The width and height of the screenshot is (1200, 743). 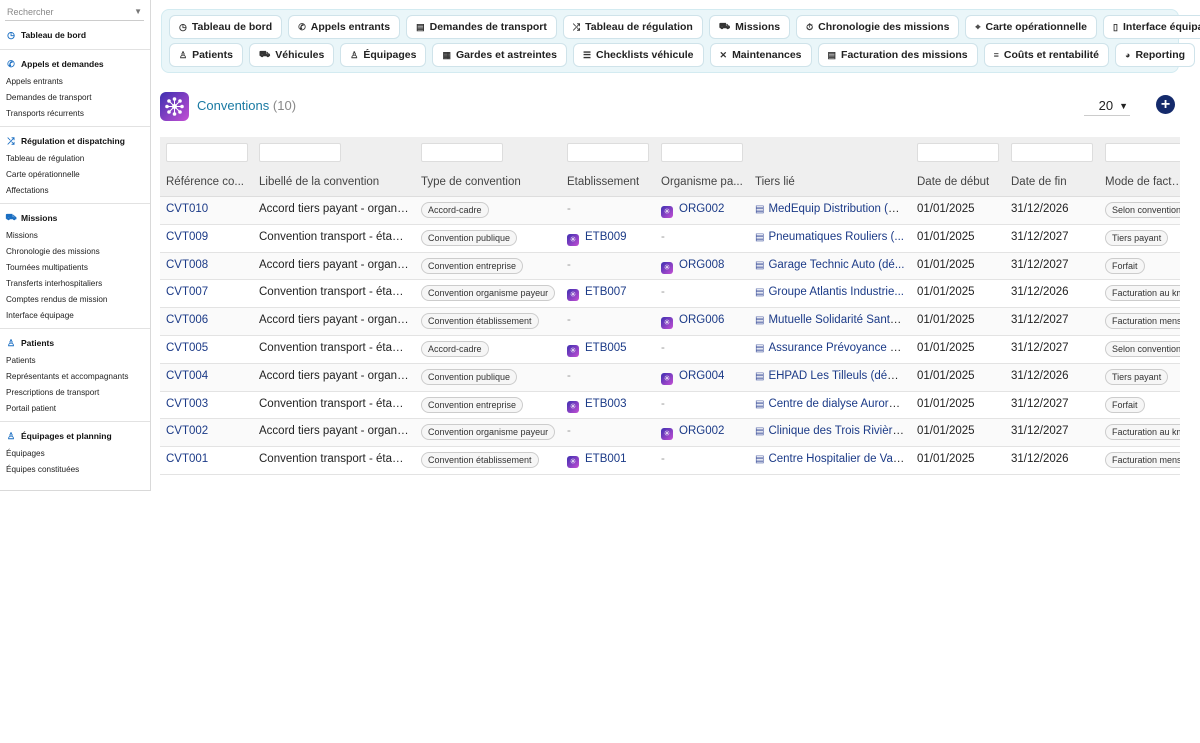 I want to click on nav-tab: ≡ Coûts et rentabilité, so click(x=1046, y=55).